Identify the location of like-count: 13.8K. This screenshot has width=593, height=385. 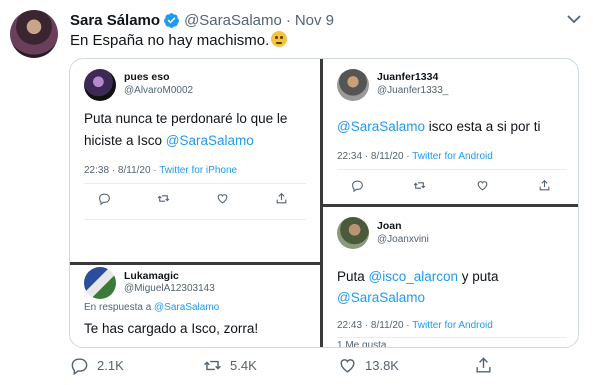
(382, 365).